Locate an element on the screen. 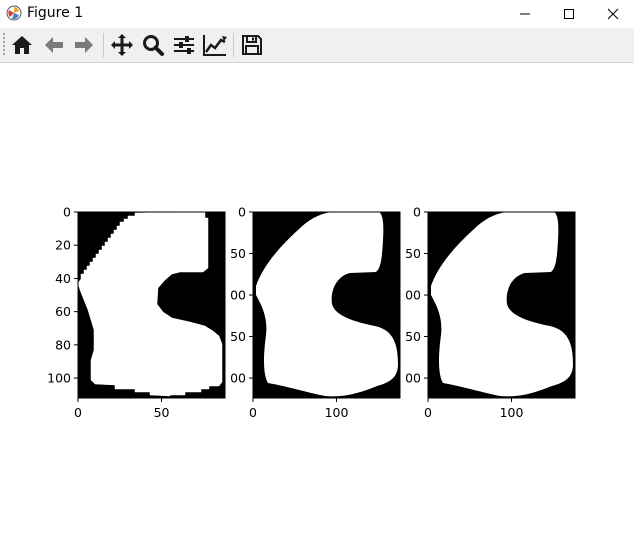 This screenshot has height=539, width=634. minimize-button is located at coordinates (525, 14).